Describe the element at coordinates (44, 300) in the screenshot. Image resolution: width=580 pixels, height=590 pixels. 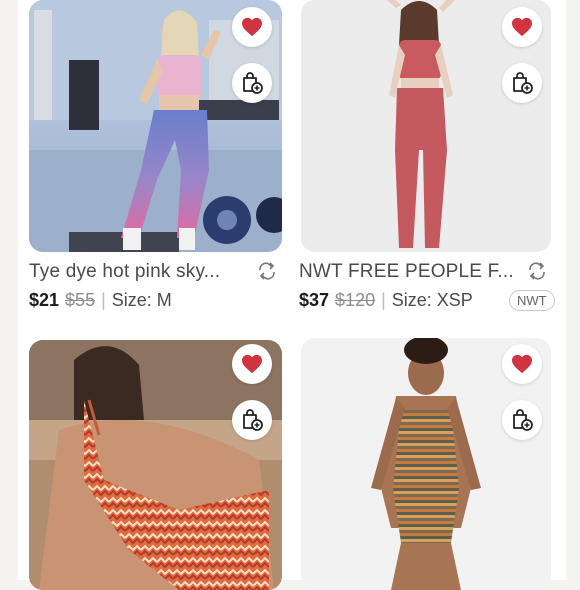
I see `price-1: $21` at that location.